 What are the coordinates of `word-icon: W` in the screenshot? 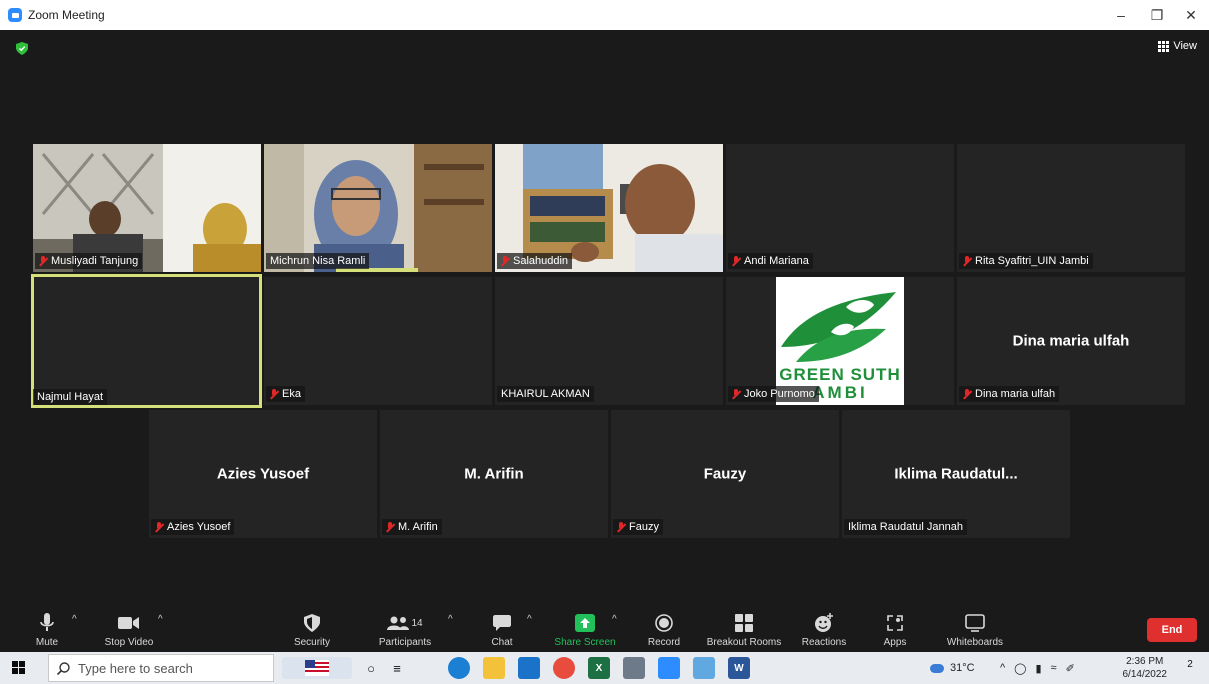 It's located at (739, 668).